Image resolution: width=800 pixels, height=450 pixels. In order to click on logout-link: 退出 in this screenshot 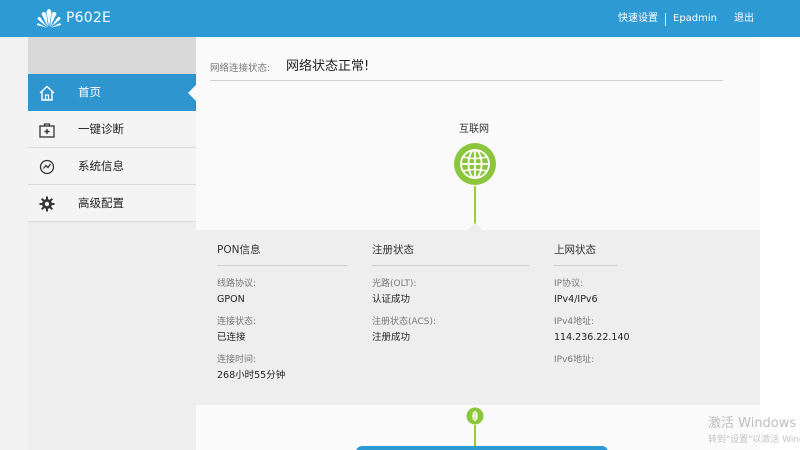, I will do `click(744, 19)`.